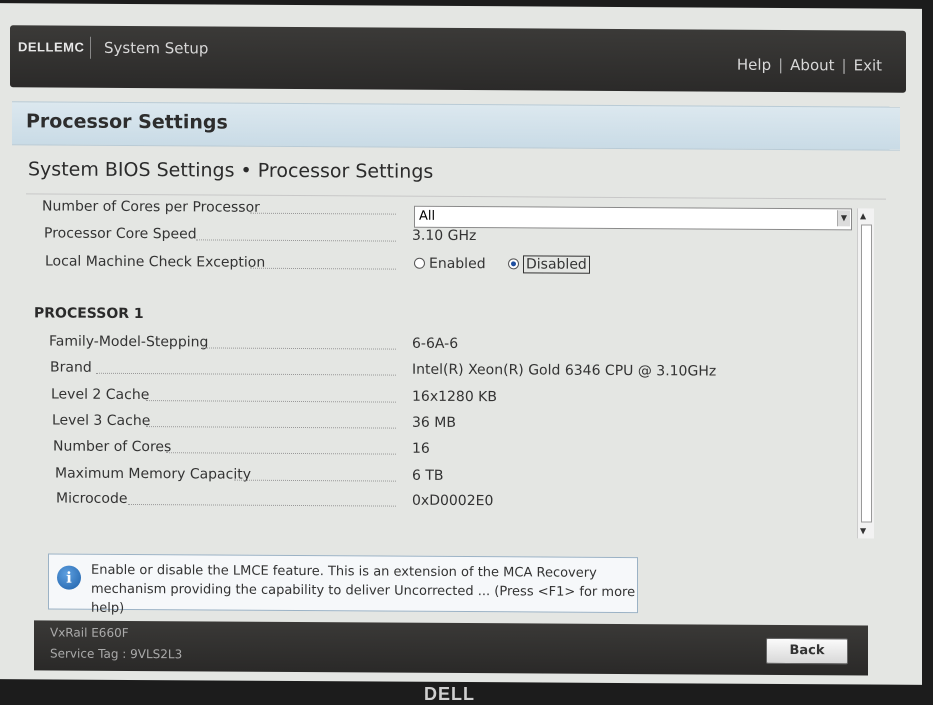 The height and width of the screenshot is (705, 933). Describe the element at coordinates (127, 122) in the screenshot. I see `page-title: Processor Settings` at that location.